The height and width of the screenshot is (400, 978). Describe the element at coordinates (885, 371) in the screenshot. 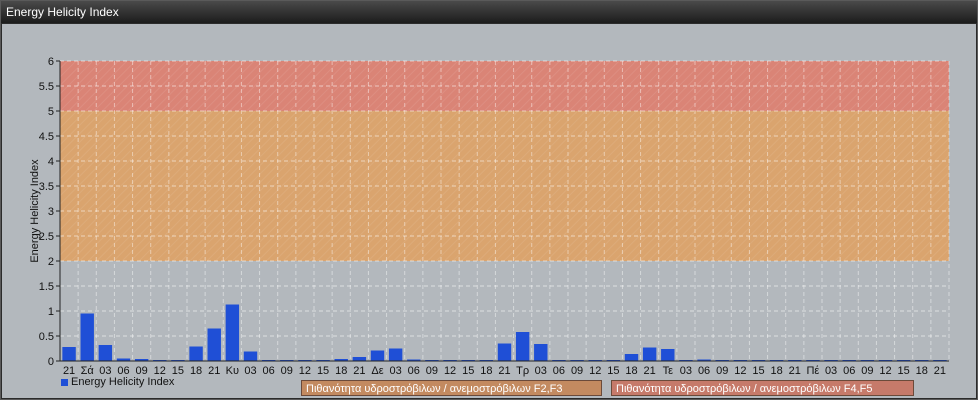

I see `x-tick-label-45: 12` at that location.